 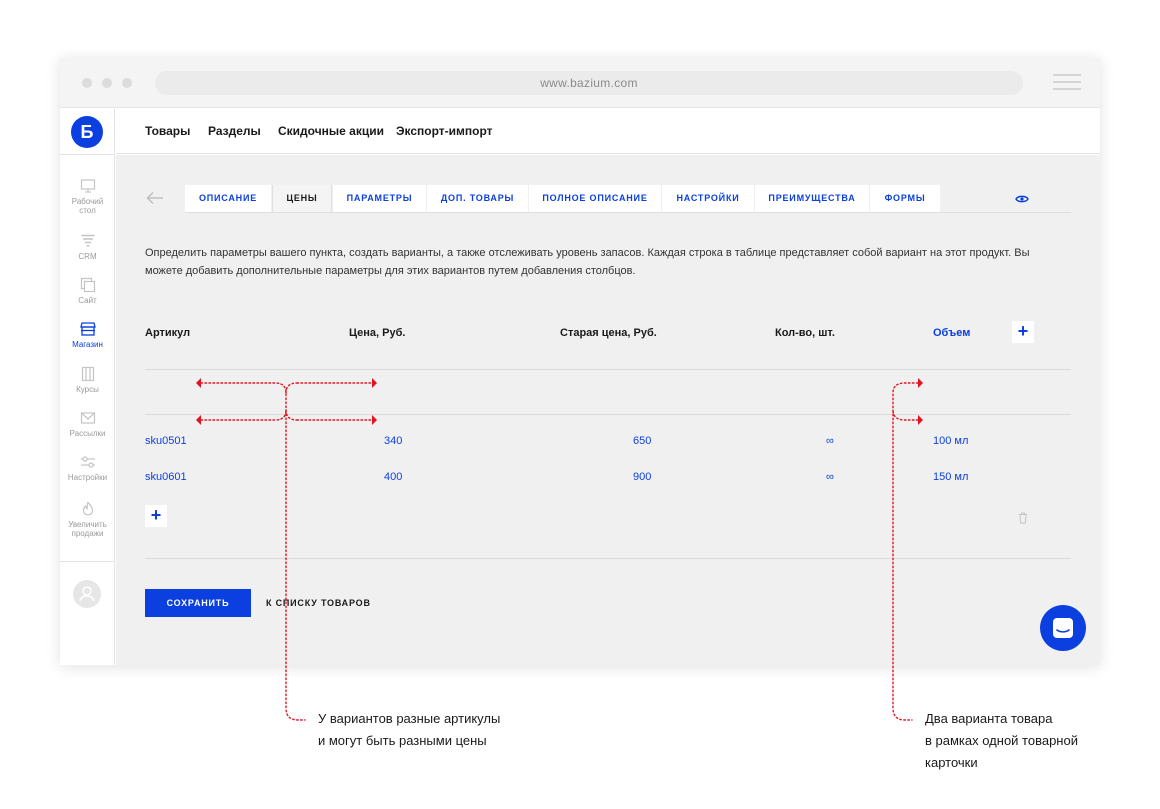 I want to click on column-header-qty: Кол-во, шт., so click(x=805, y=333).